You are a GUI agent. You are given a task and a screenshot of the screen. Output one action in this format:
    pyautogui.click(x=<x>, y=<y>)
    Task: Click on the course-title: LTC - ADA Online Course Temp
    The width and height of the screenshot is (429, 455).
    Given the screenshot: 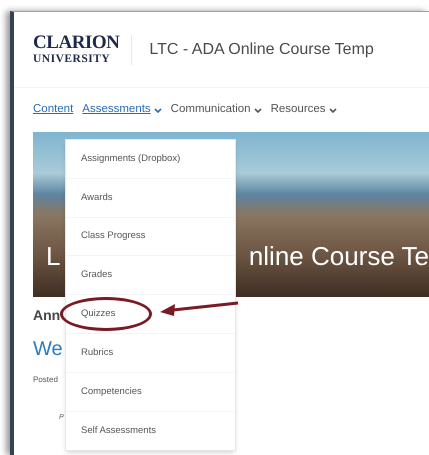 What is the action you would take?
    pyautogui.click(x=261, y=50)
    